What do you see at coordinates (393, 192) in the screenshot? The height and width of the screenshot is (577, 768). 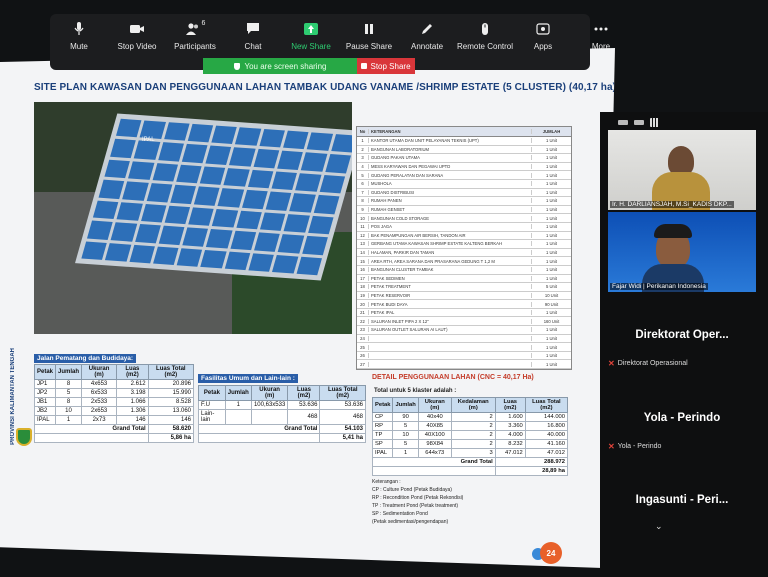 I see `keterangan-cell-desc: GUDANG DISTRIBUSI` at bounding box center [393, 192].